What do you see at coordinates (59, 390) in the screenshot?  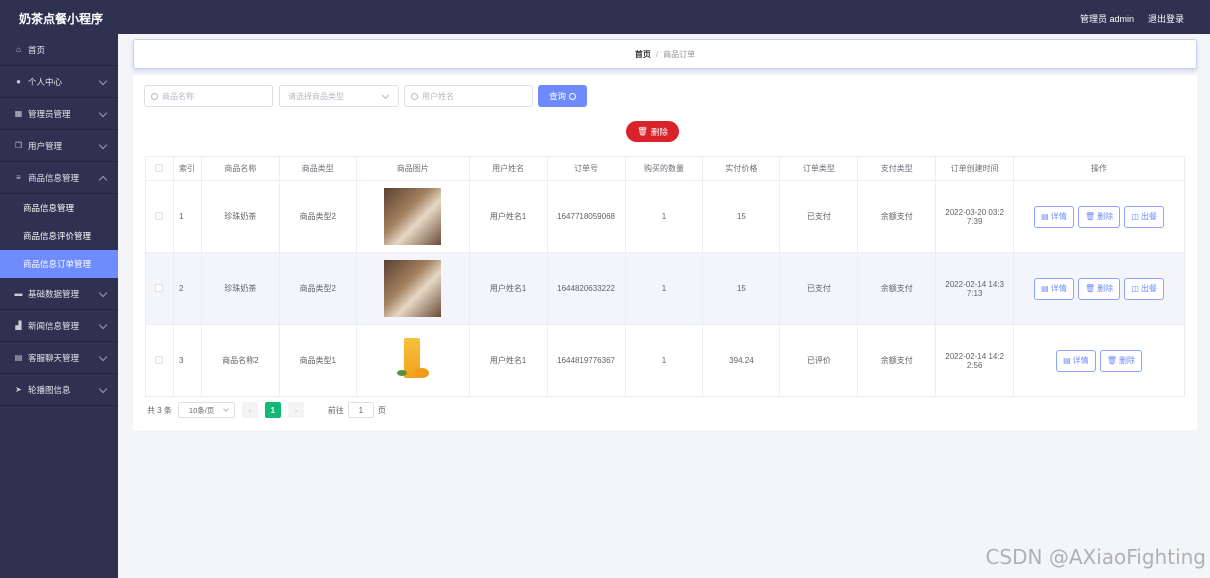 I see `sidebar-item-carousel: ➤ 轮播图信息` at bounding box center [59, 390].